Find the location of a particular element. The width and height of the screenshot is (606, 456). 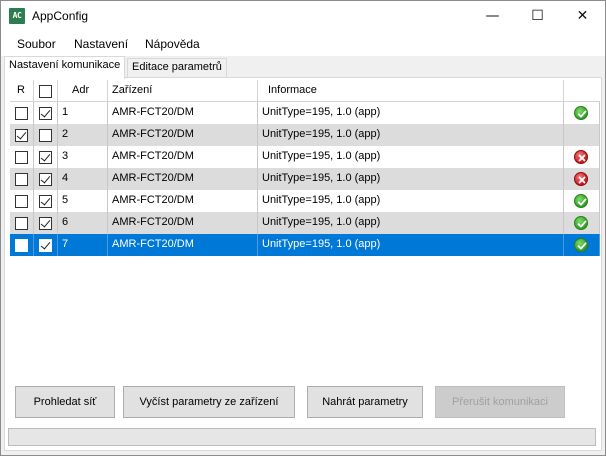

row-address: 7 is located at coordinates (83, 245).